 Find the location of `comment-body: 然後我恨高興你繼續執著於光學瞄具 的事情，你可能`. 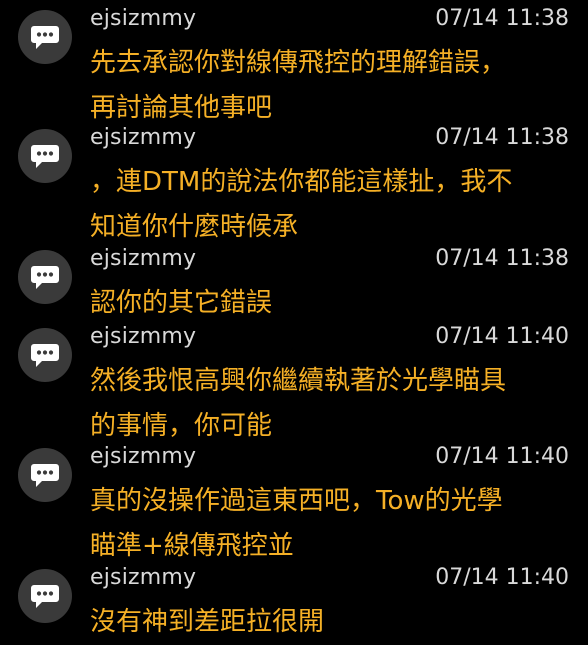

comment-body: 然後我恨高興你繼續執著於光學瞄具 的事情，你可能 is located at coordinates (330, 404).